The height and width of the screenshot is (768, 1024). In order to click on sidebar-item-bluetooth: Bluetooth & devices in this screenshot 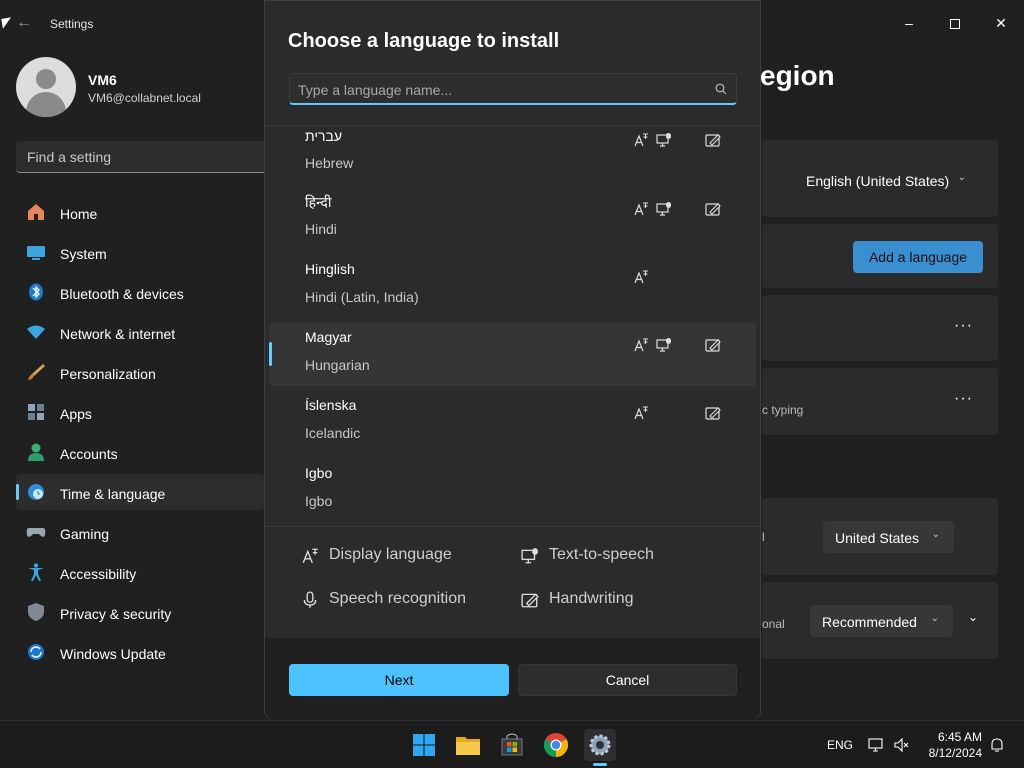, I will do `click(140, 292)`.